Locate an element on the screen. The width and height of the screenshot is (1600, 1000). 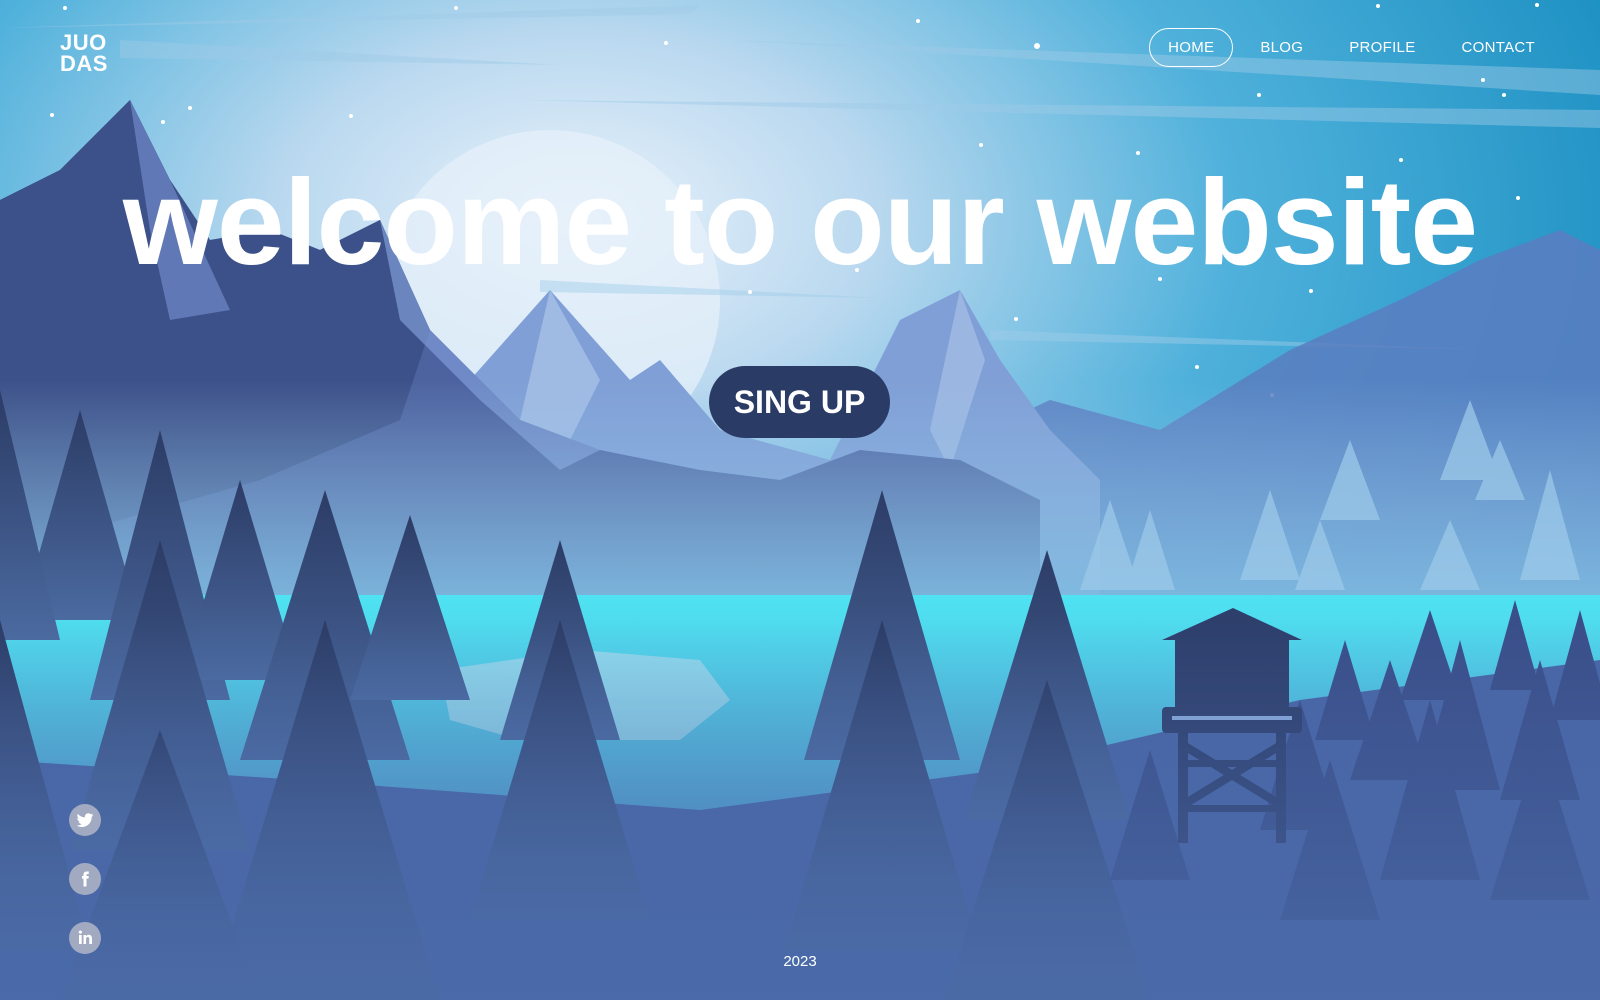
facebook-icon is located at coordinates (85, 879).